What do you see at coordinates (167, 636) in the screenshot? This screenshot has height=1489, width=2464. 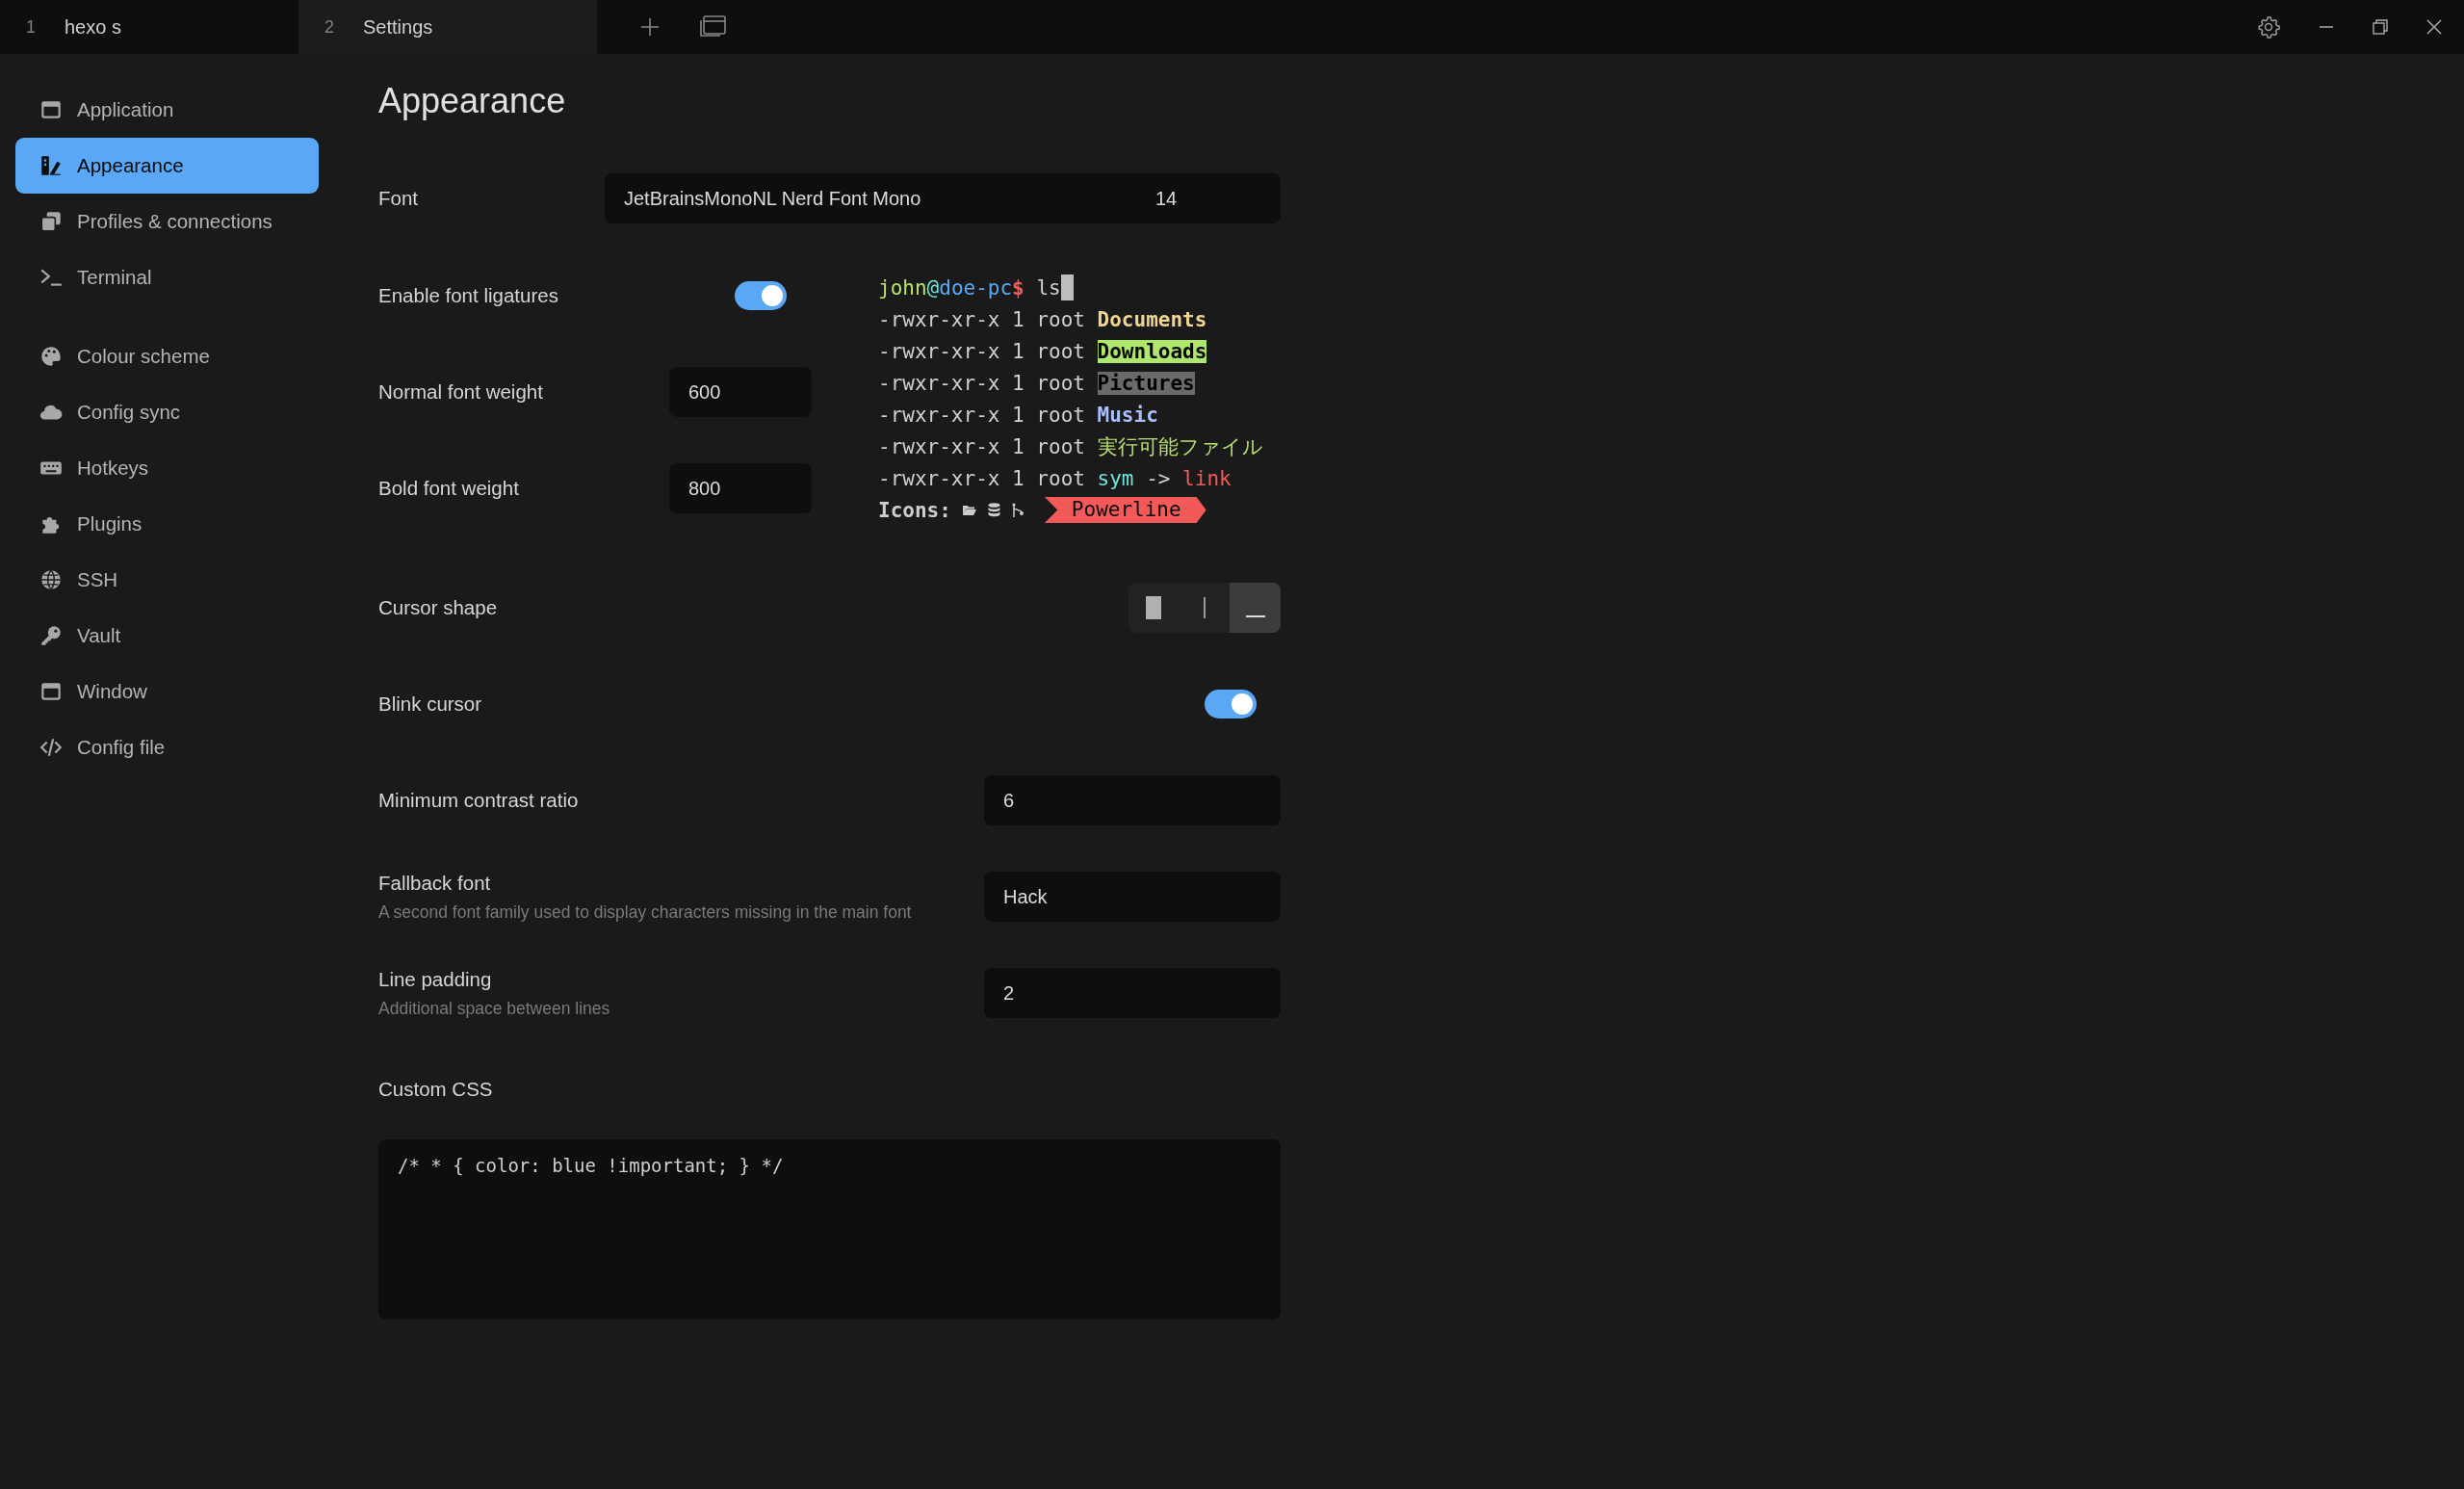 I see `sidebar-item: Vault` at bounding box center [167, 636].